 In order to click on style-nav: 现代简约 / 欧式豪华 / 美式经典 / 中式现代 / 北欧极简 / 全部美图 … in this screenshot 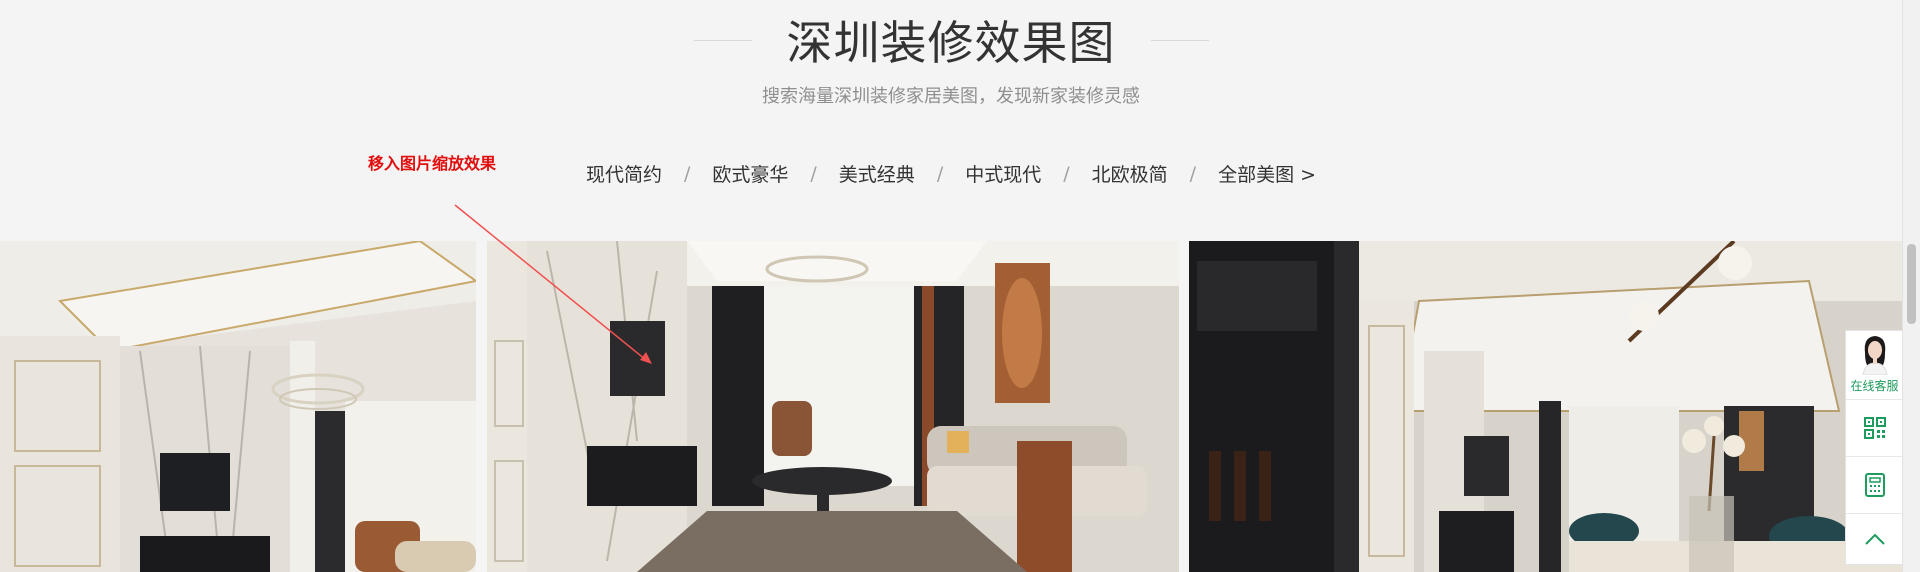, I will do `click(951, 173)`.